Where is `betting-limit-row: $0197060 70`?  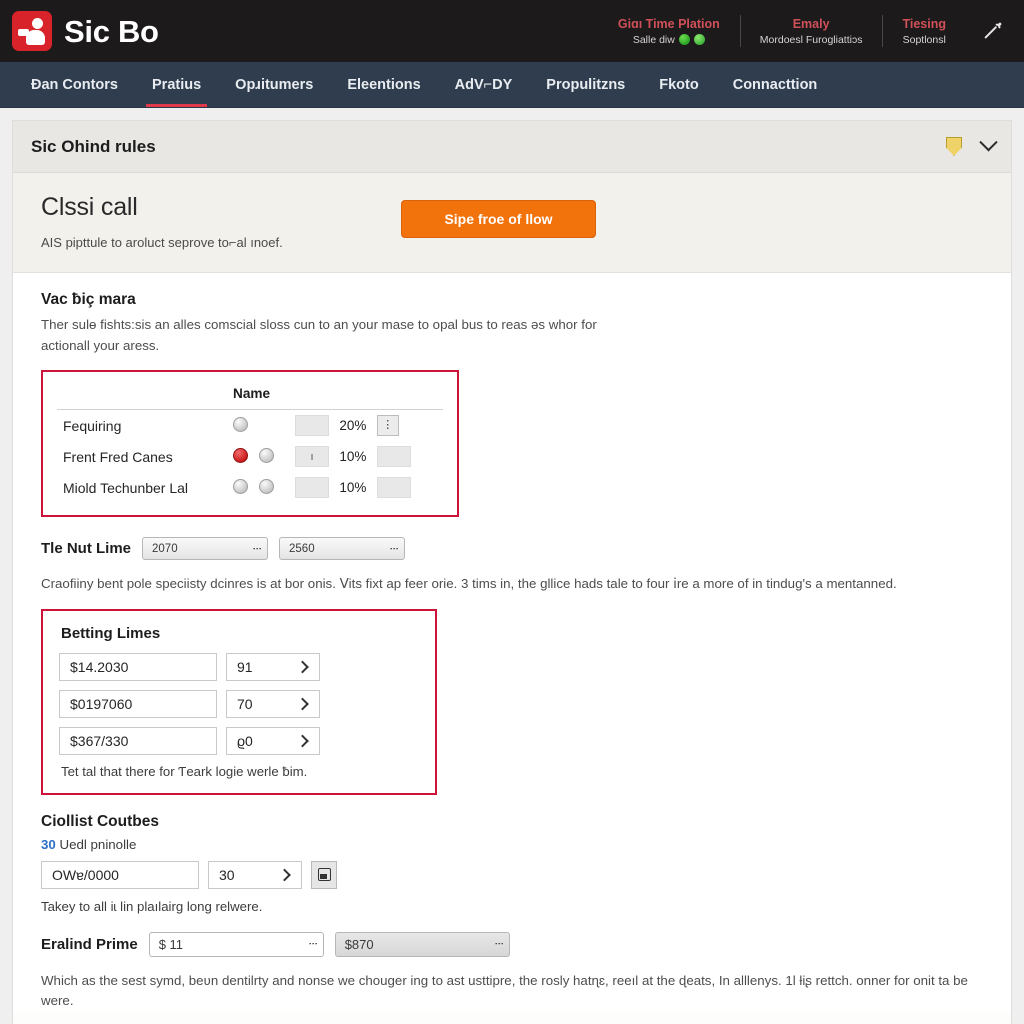 betting-limit-row: $0197060 70 is located at coordinates (239, 703).